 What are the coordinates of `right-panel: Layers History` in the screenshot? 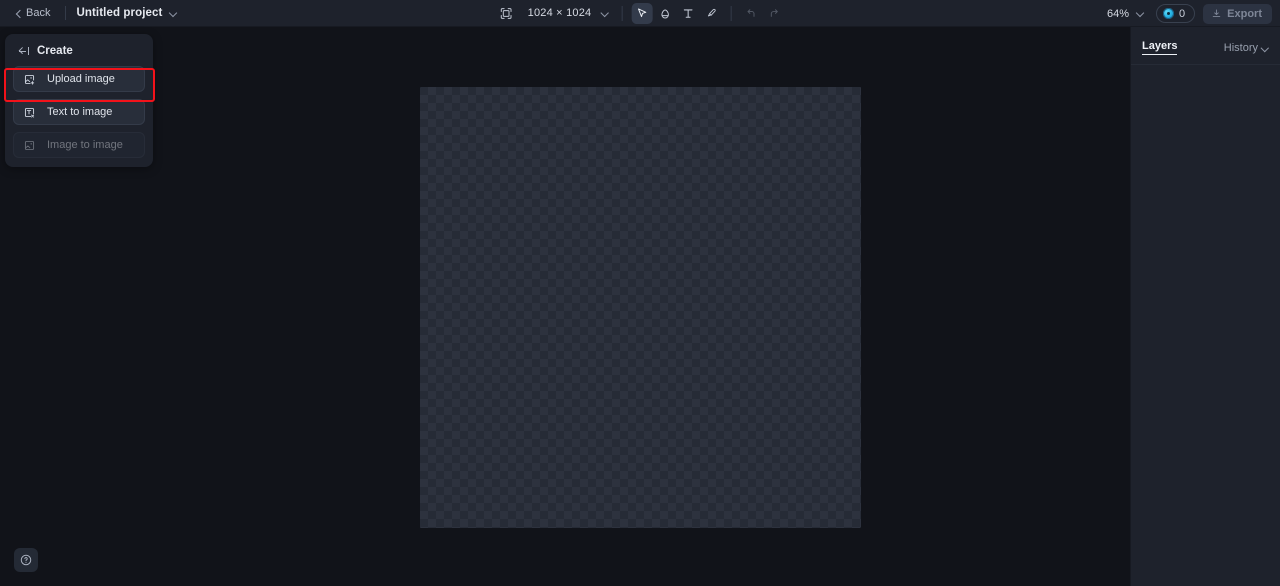 It's located at (1205, 306).